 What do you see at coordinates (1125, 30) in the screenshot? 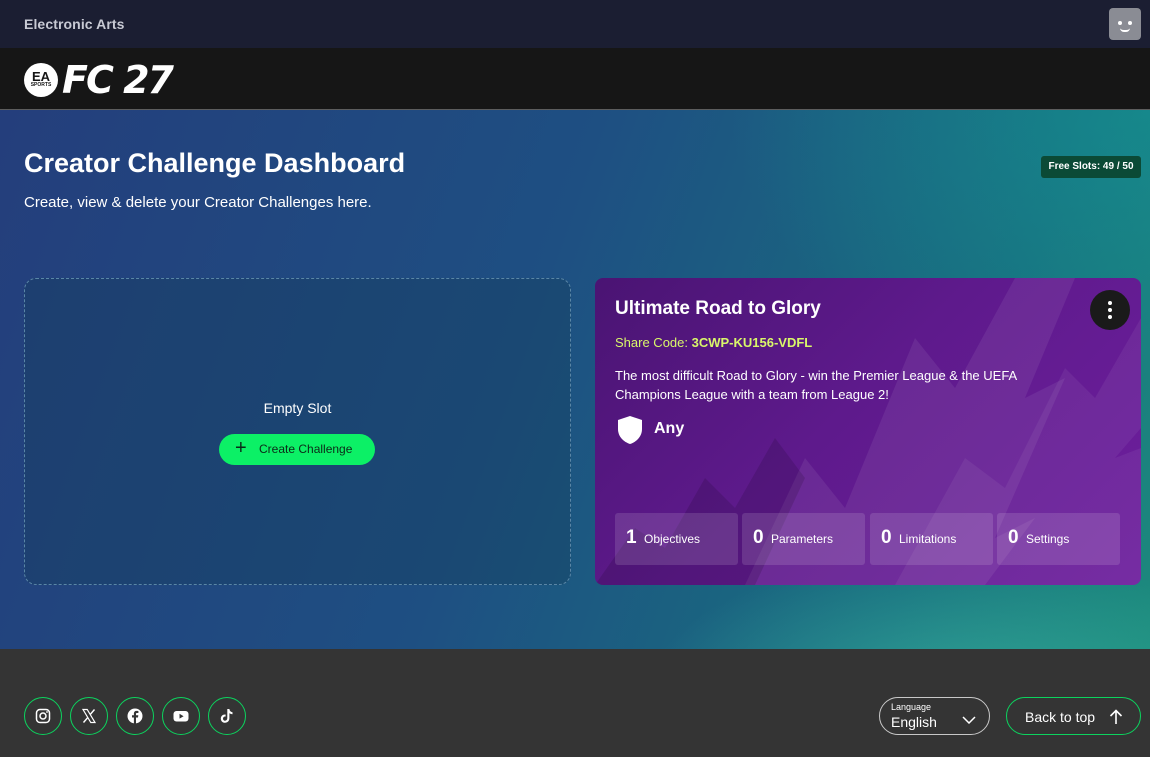
I see `avatar-mouth` at bounding box center [1125, 30].